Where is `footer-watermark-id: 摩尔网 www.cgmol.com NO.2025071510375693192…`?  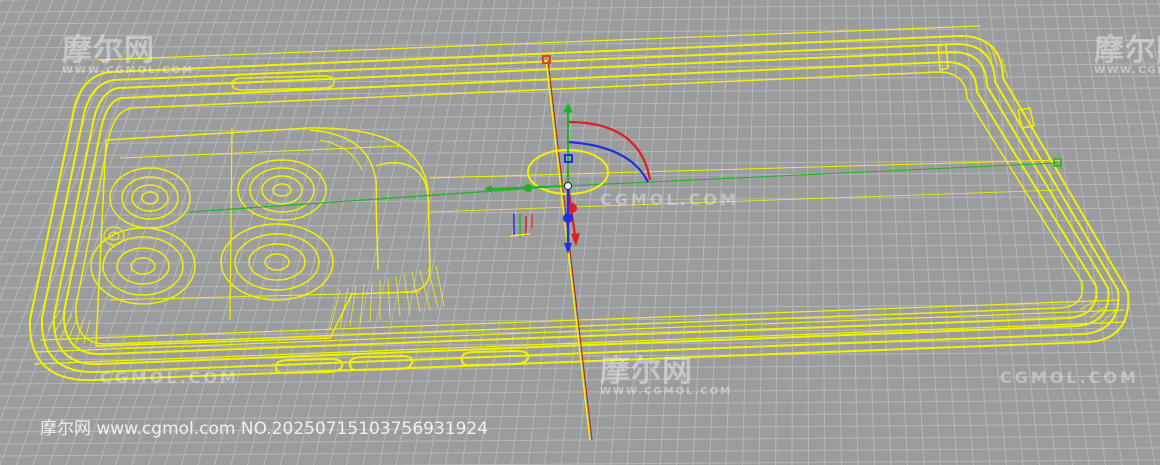
footer-watermark-id: 摩尔网 www.cgmol.com NO.2025071510375693192… is located at coordinates (264, 429).